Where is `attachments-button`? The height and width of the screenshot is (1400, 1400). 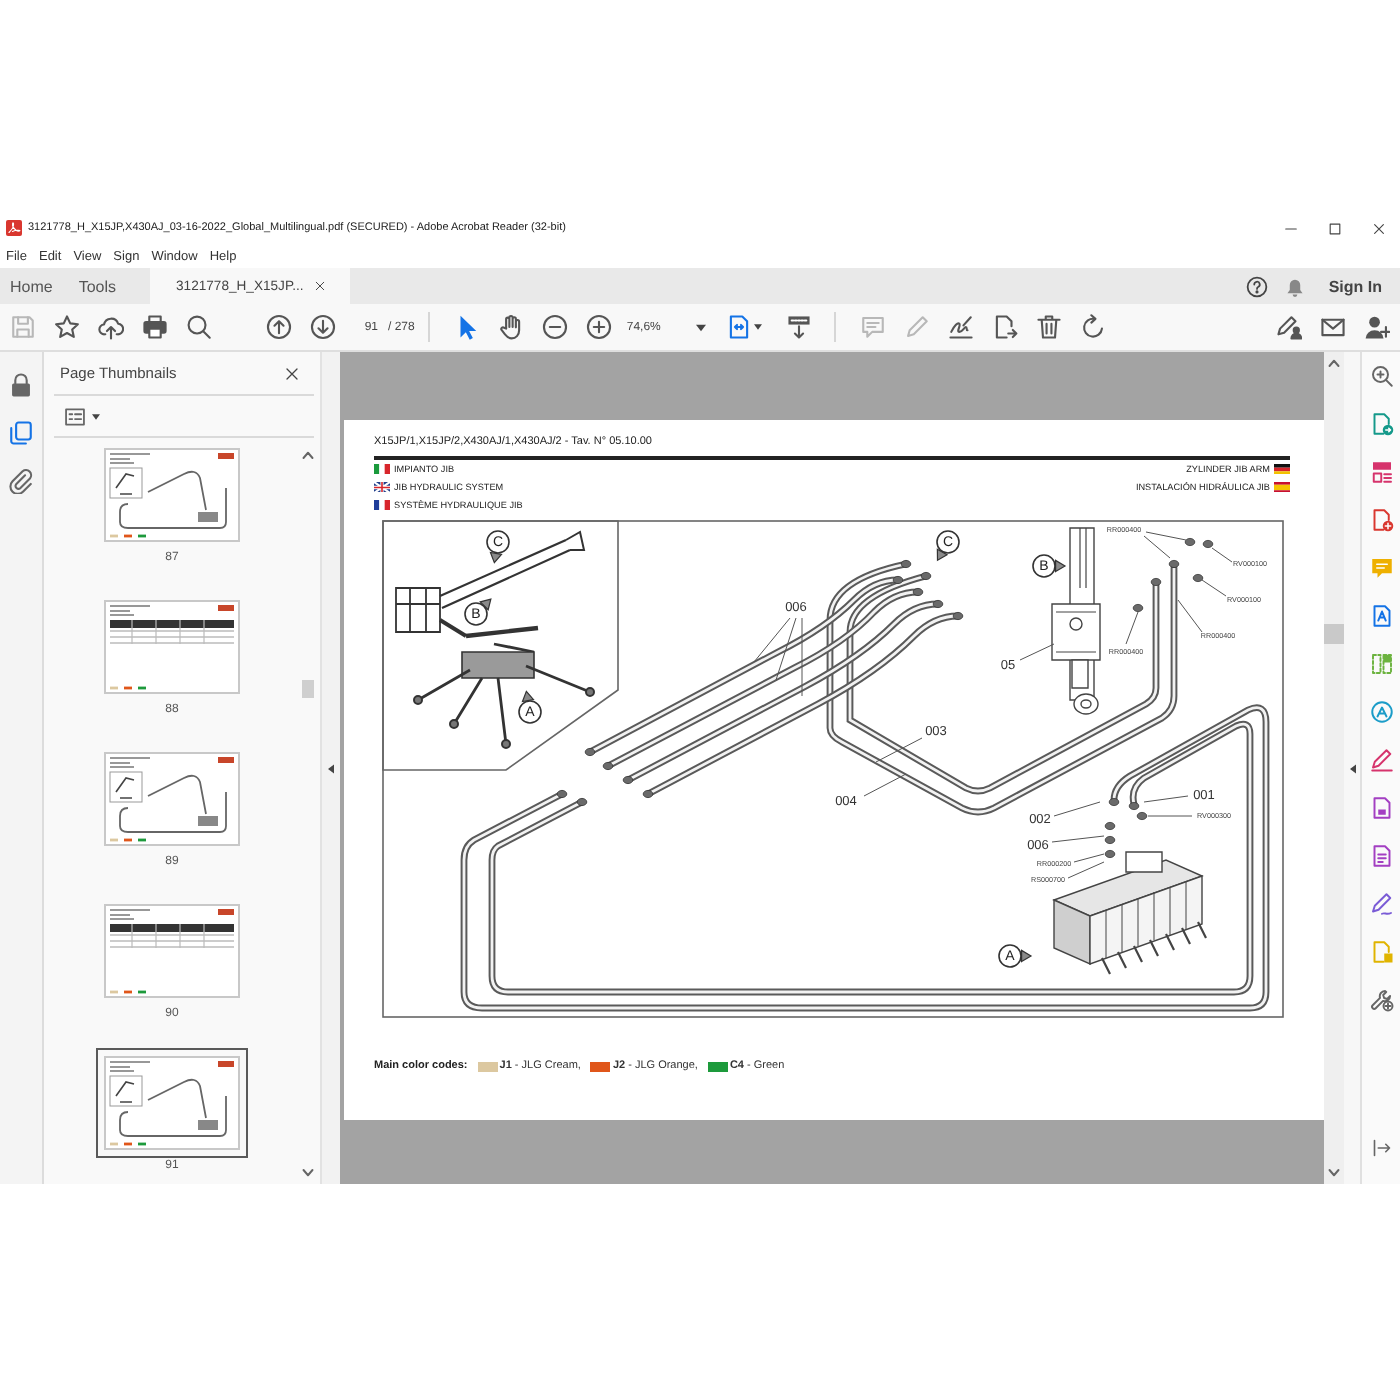
attachments-button is located at coordinates (21, 481).